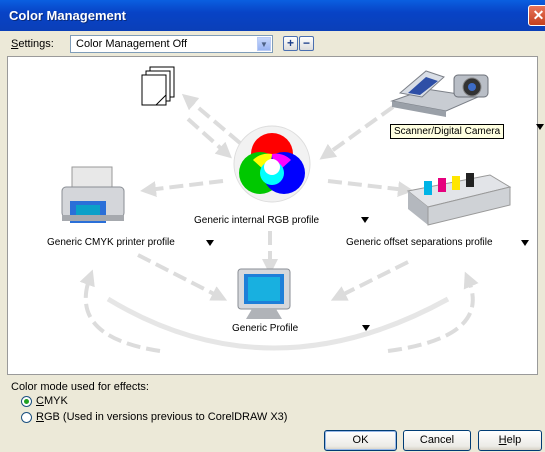 Image resolution: width=545 pixels, height=452 pixels. I want to click on help-button: Help, so click(510, 440).